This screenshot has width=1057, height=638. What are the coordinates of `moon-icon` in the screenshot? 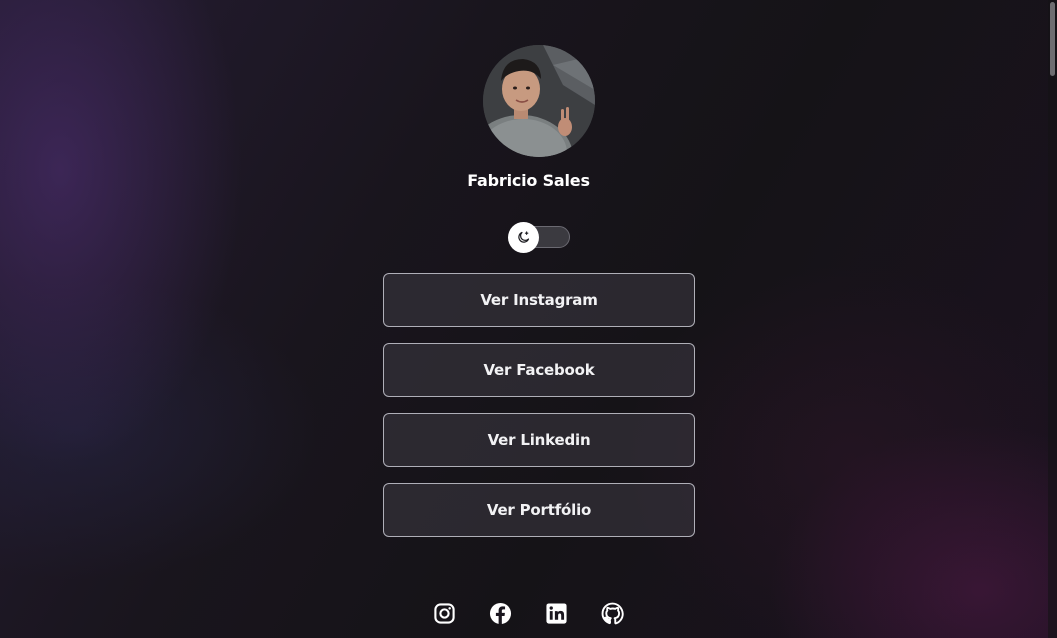 It's located at (524, 237).